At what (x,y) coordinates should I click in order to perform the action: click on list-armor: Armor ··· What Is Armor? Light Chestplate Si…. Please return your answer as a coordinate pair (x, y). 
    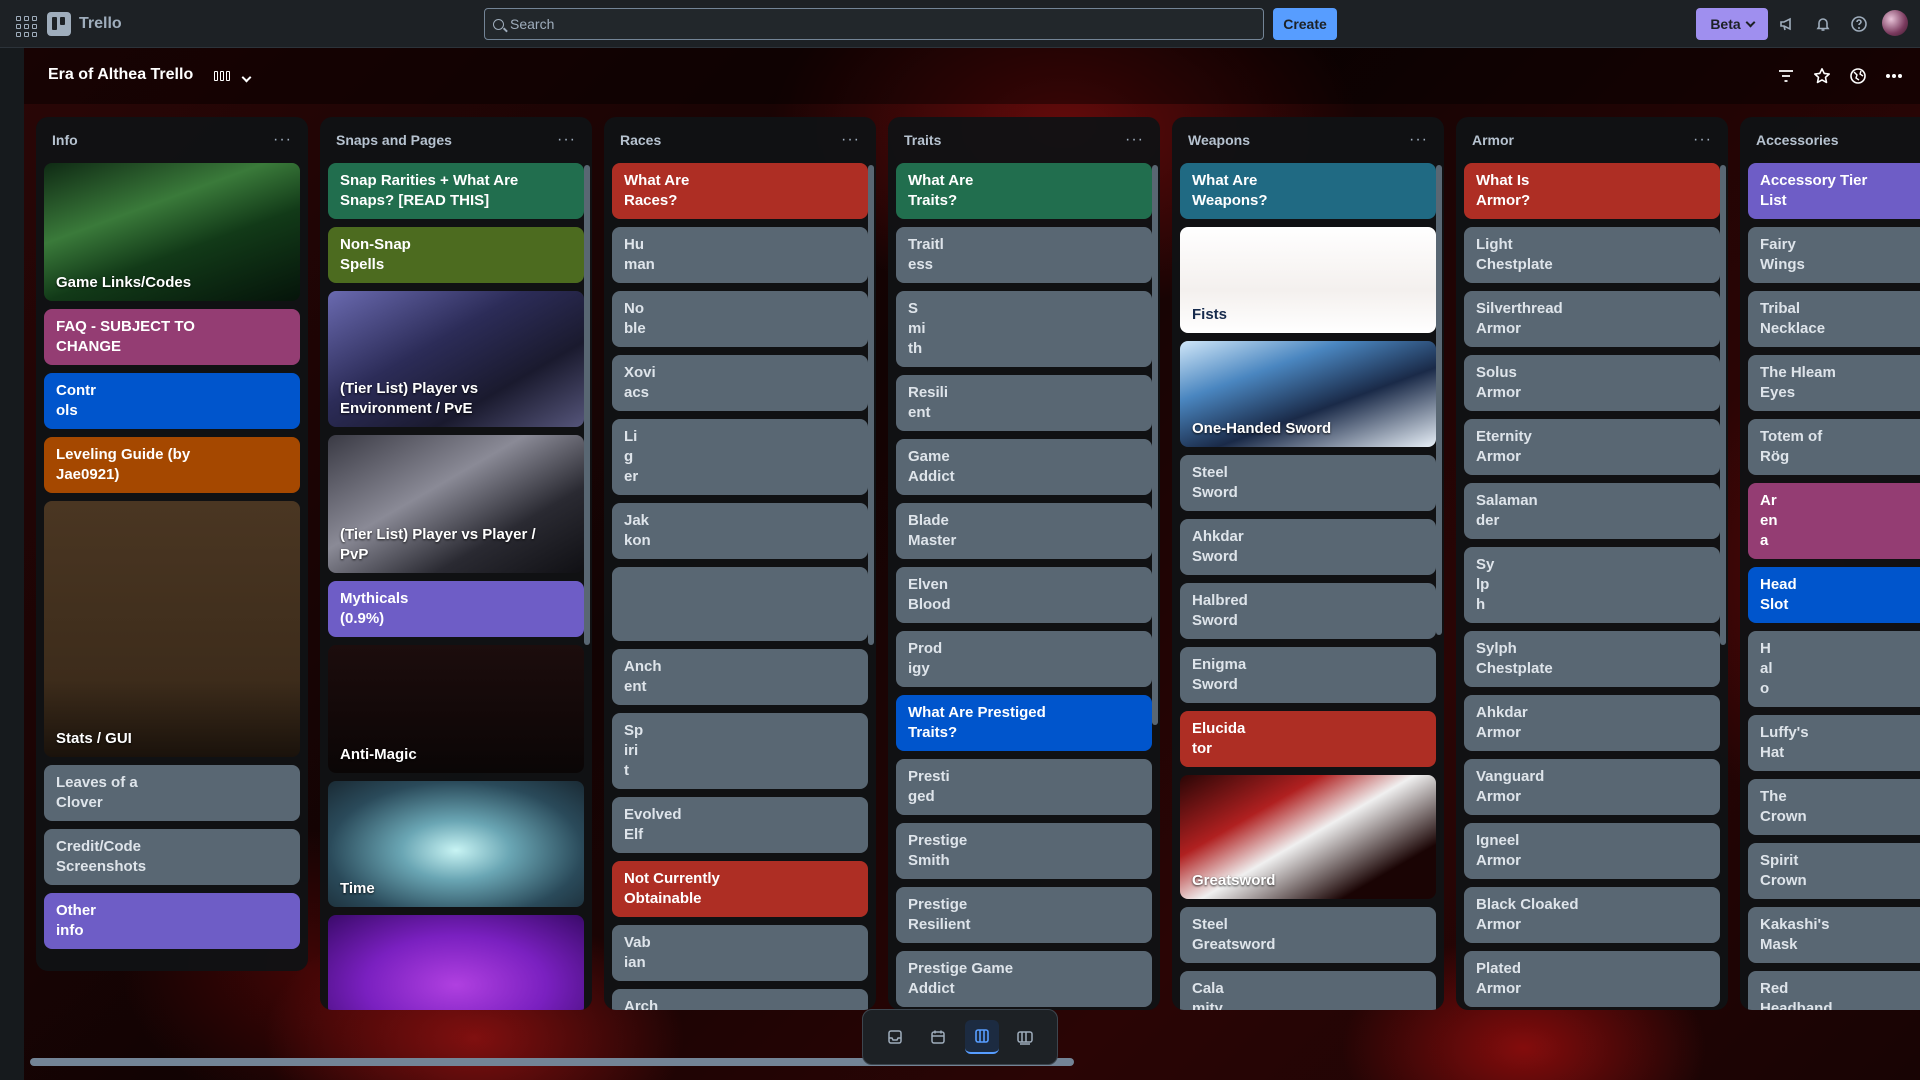
    Looking at the image, I should click on (1592, 563).